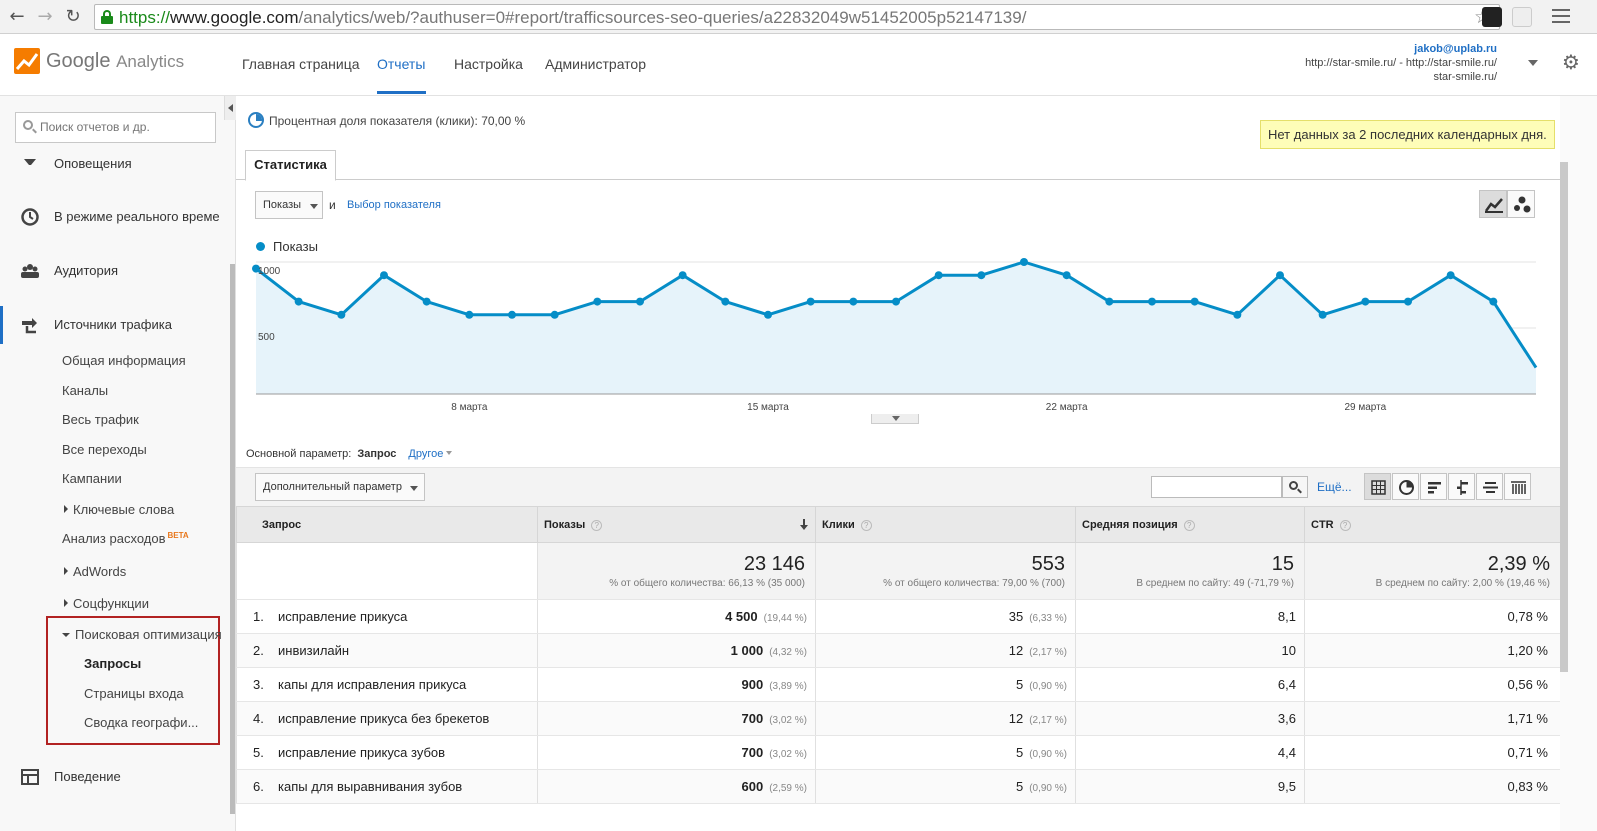 This screenshot has height=831, width=1597. Describe the element at coordinates (115, 61) in the screenshot. I see `logo-text: Google Analytics` at that location.